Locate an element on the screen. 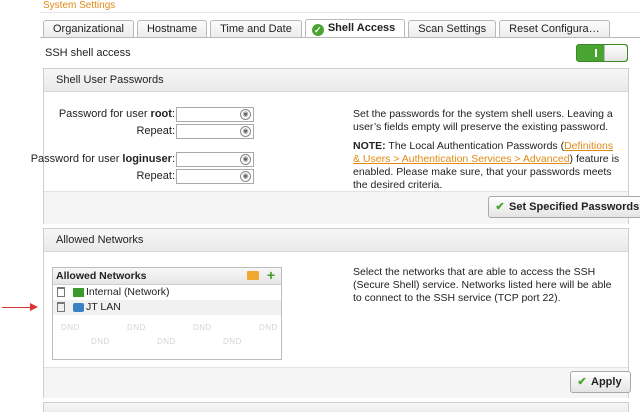 The width and height of the screenshot is (640, 412). panel-title: Allowed Networks is located at coordinates (336, 240).